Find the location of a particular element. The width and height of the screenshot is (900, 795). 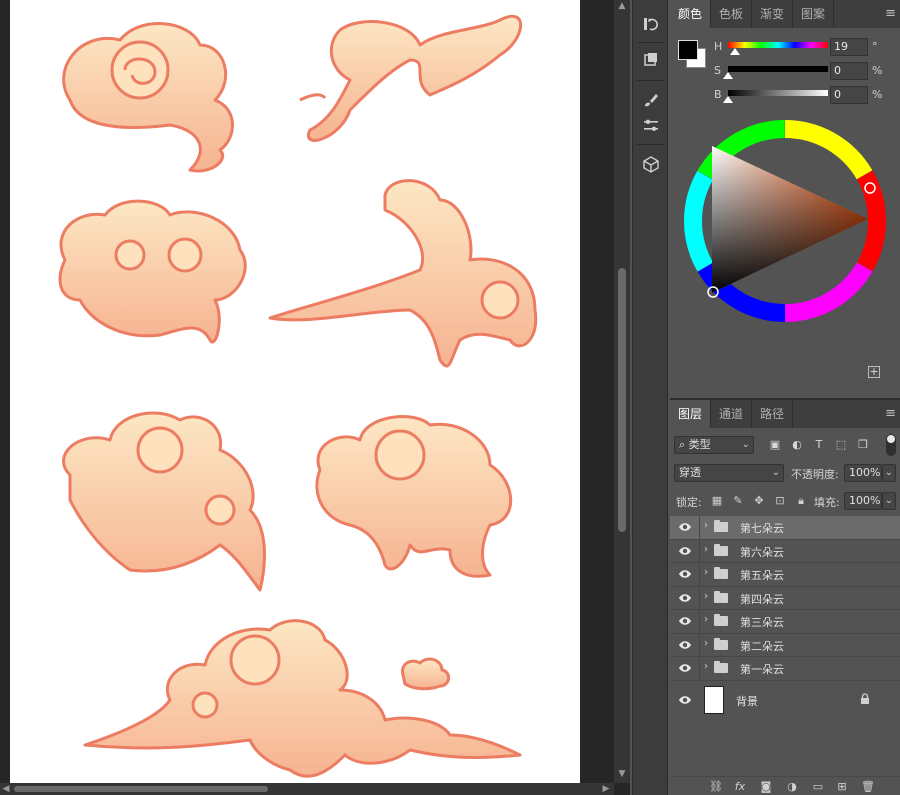

layer-name: 第六朵云 is located at coordinates (762, 552).